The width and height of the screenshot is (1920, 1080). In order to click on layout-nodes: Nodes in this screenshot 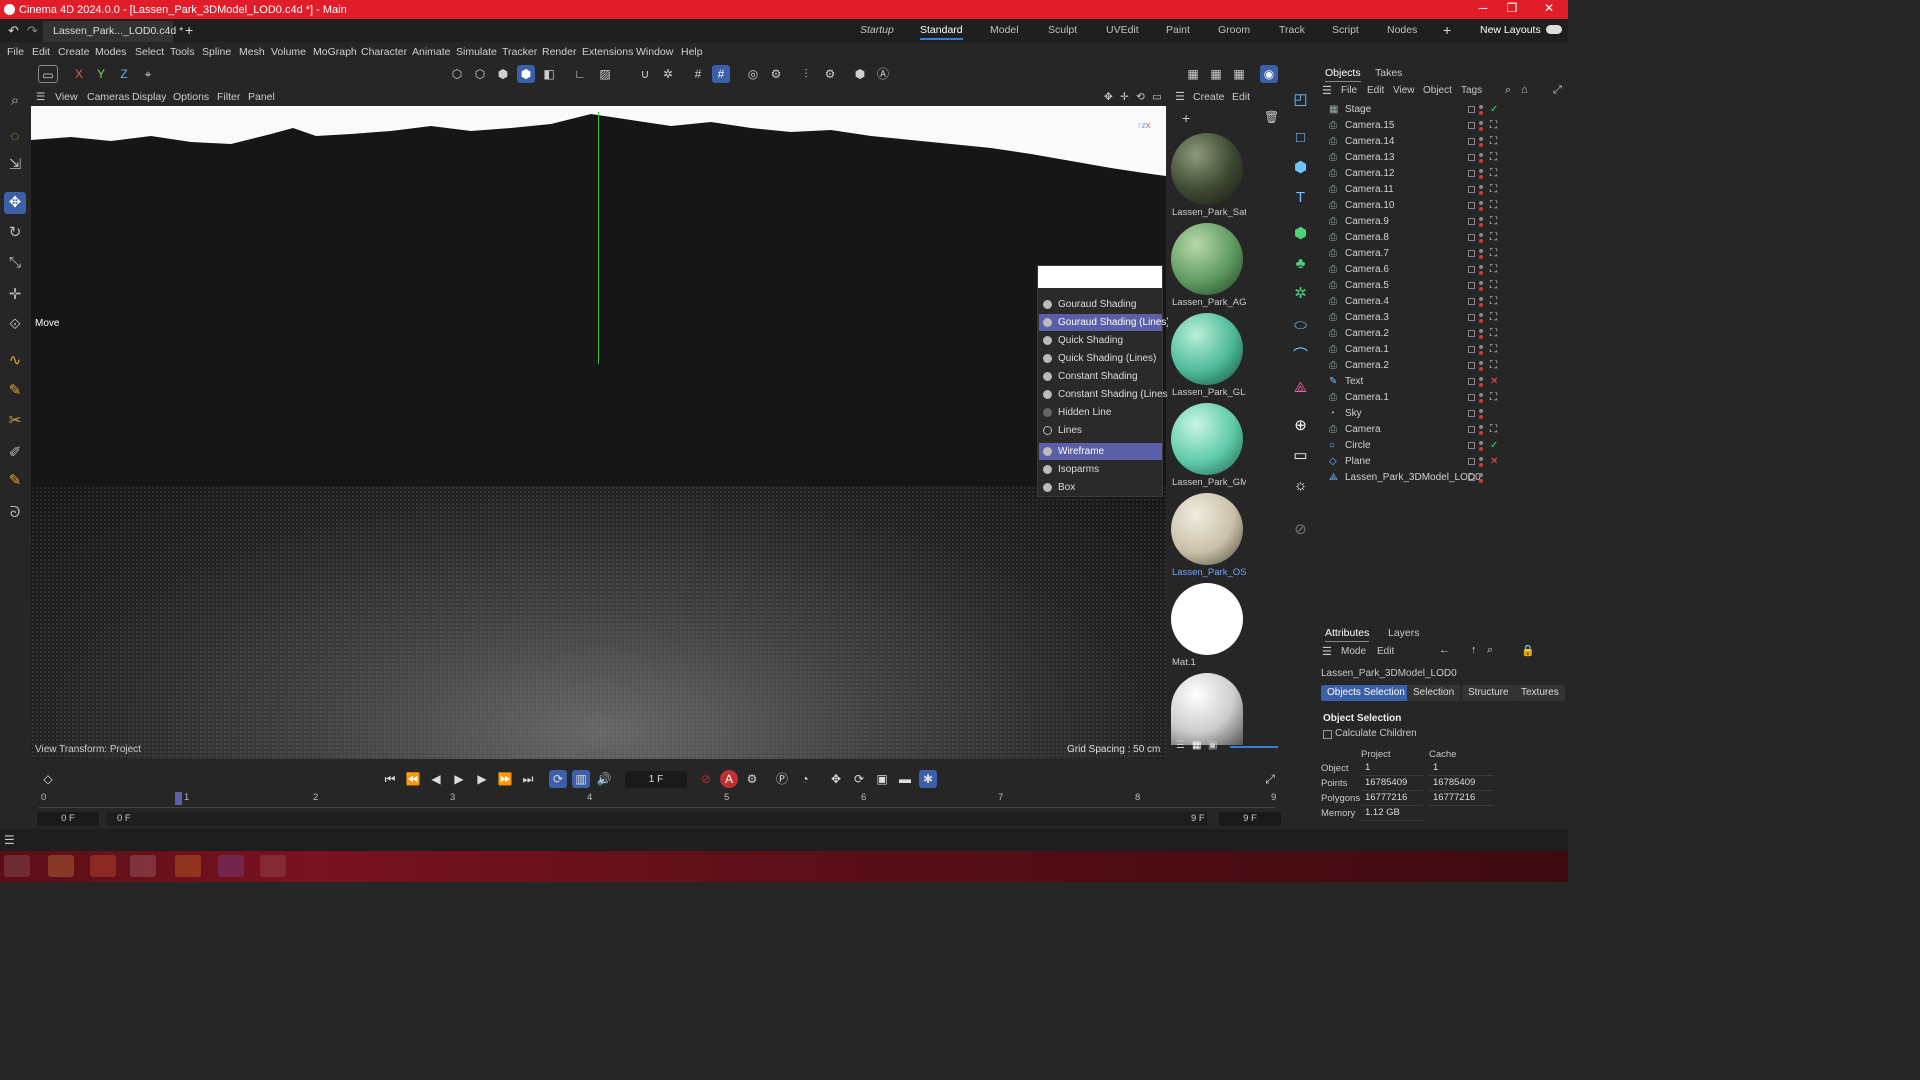, I will do `click(1402, 30)`.